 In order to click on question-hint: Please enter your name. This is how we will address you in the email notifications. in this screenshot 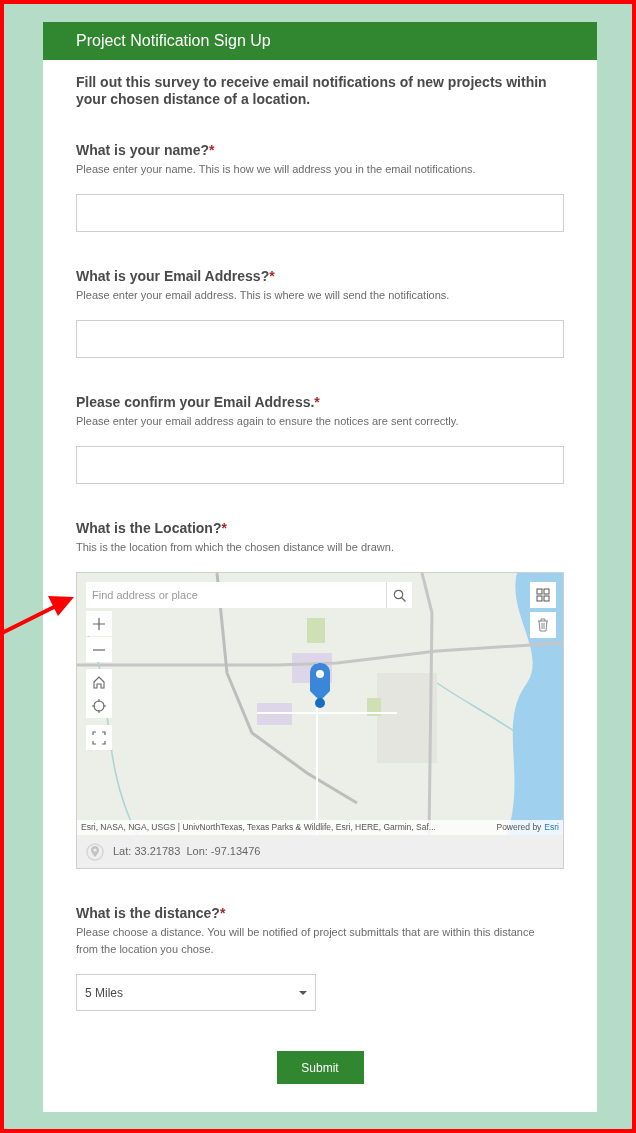, I will do `click(276, 169)`.